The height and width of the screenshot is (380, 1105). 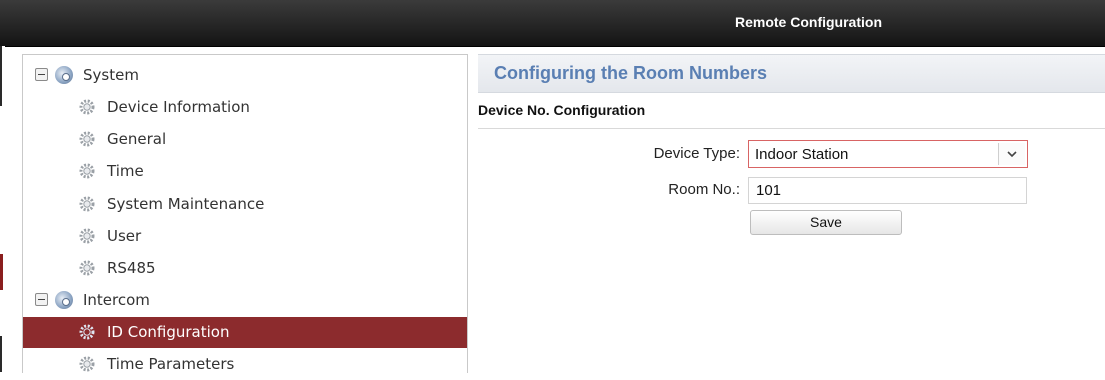 What do you see at coordinates (116, 300) in the screenshot?
I see `tree-group-label: Intercom` at bounding box center [116, 300].